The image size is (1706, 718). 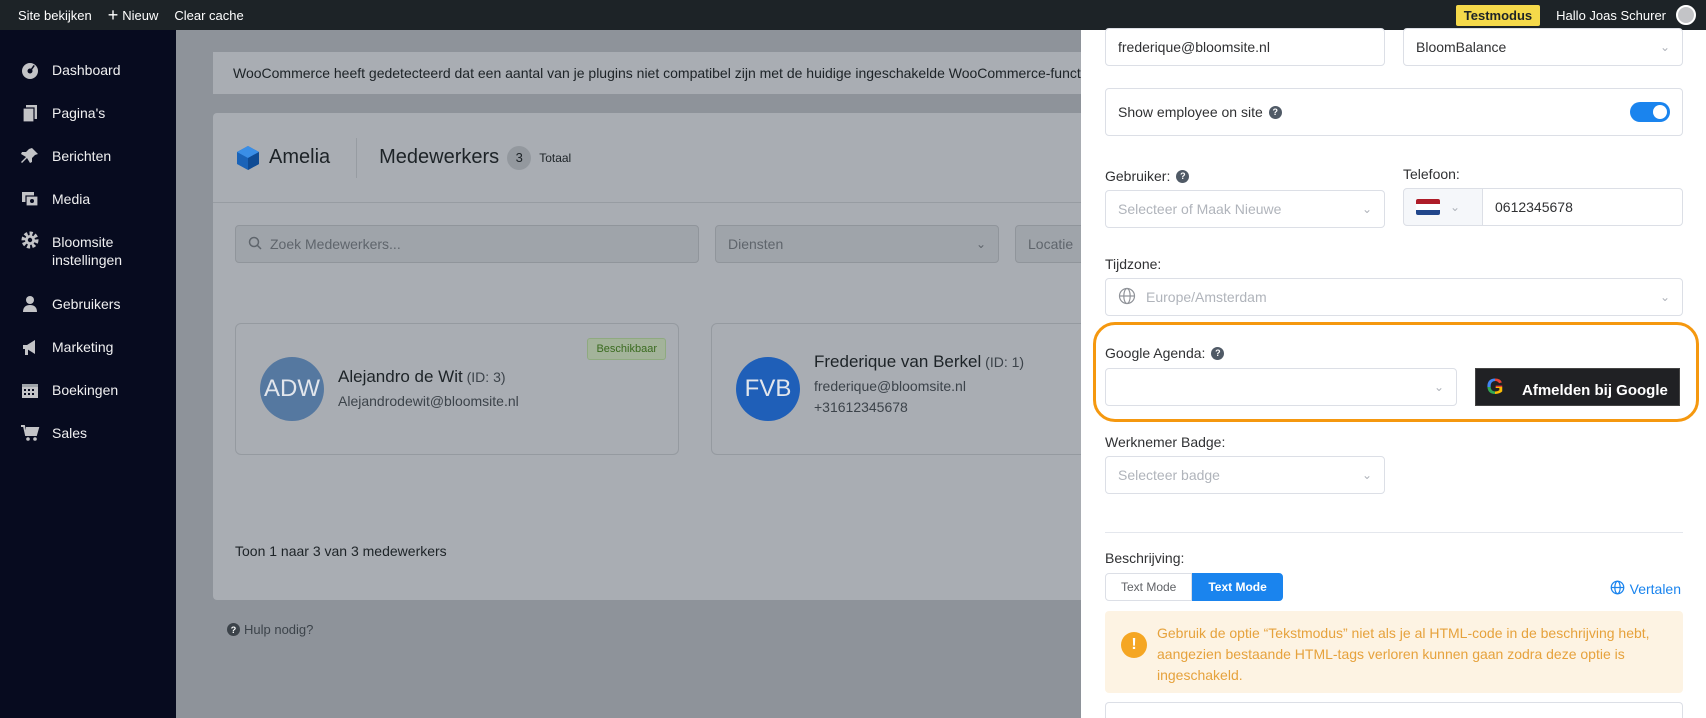 I want to click on badge-label: Werknemer Badge:, so click(x=1165, y=442).